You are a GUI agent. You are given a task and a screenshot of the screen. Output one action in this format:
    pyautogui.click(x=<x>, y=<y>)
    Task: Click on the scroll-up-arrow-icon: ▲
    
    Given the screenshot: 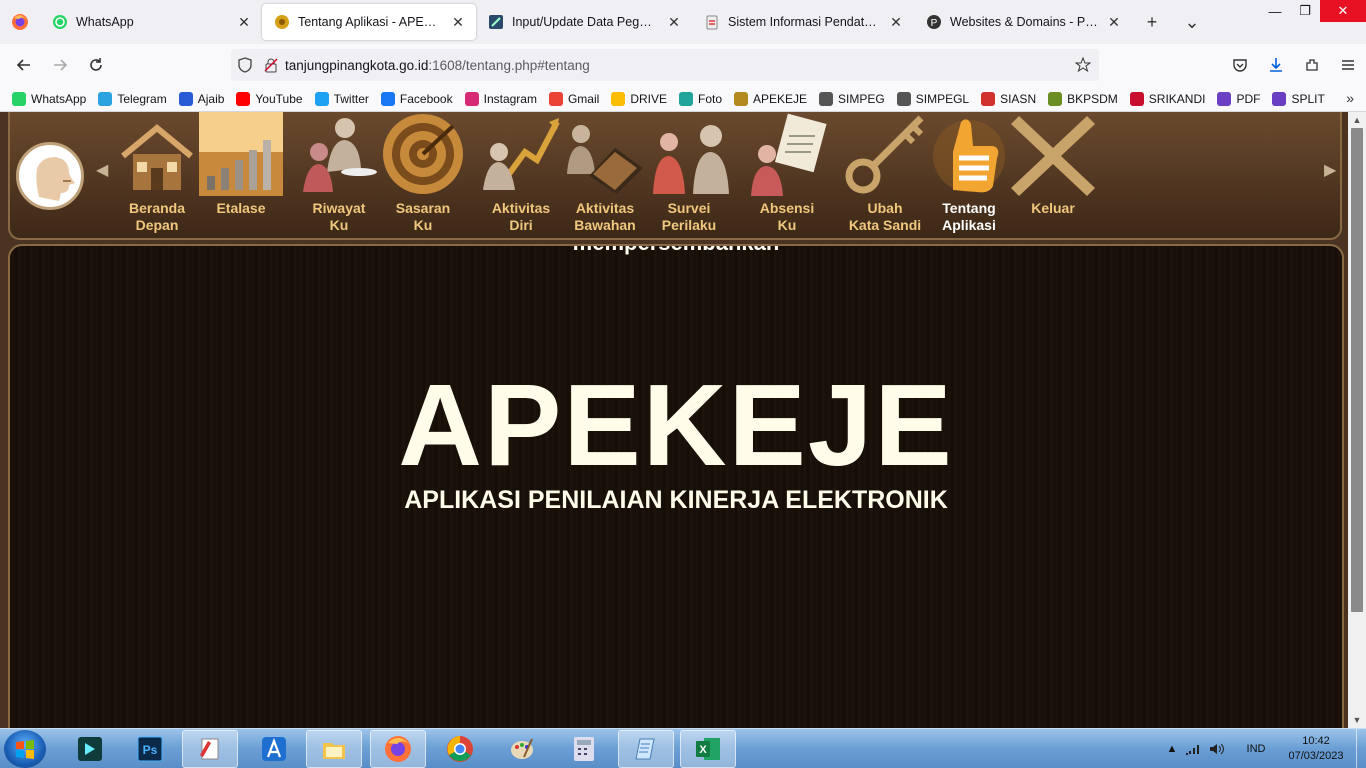 What is the action you would take?
    pyautogui.click(x=1357, y=120)
    